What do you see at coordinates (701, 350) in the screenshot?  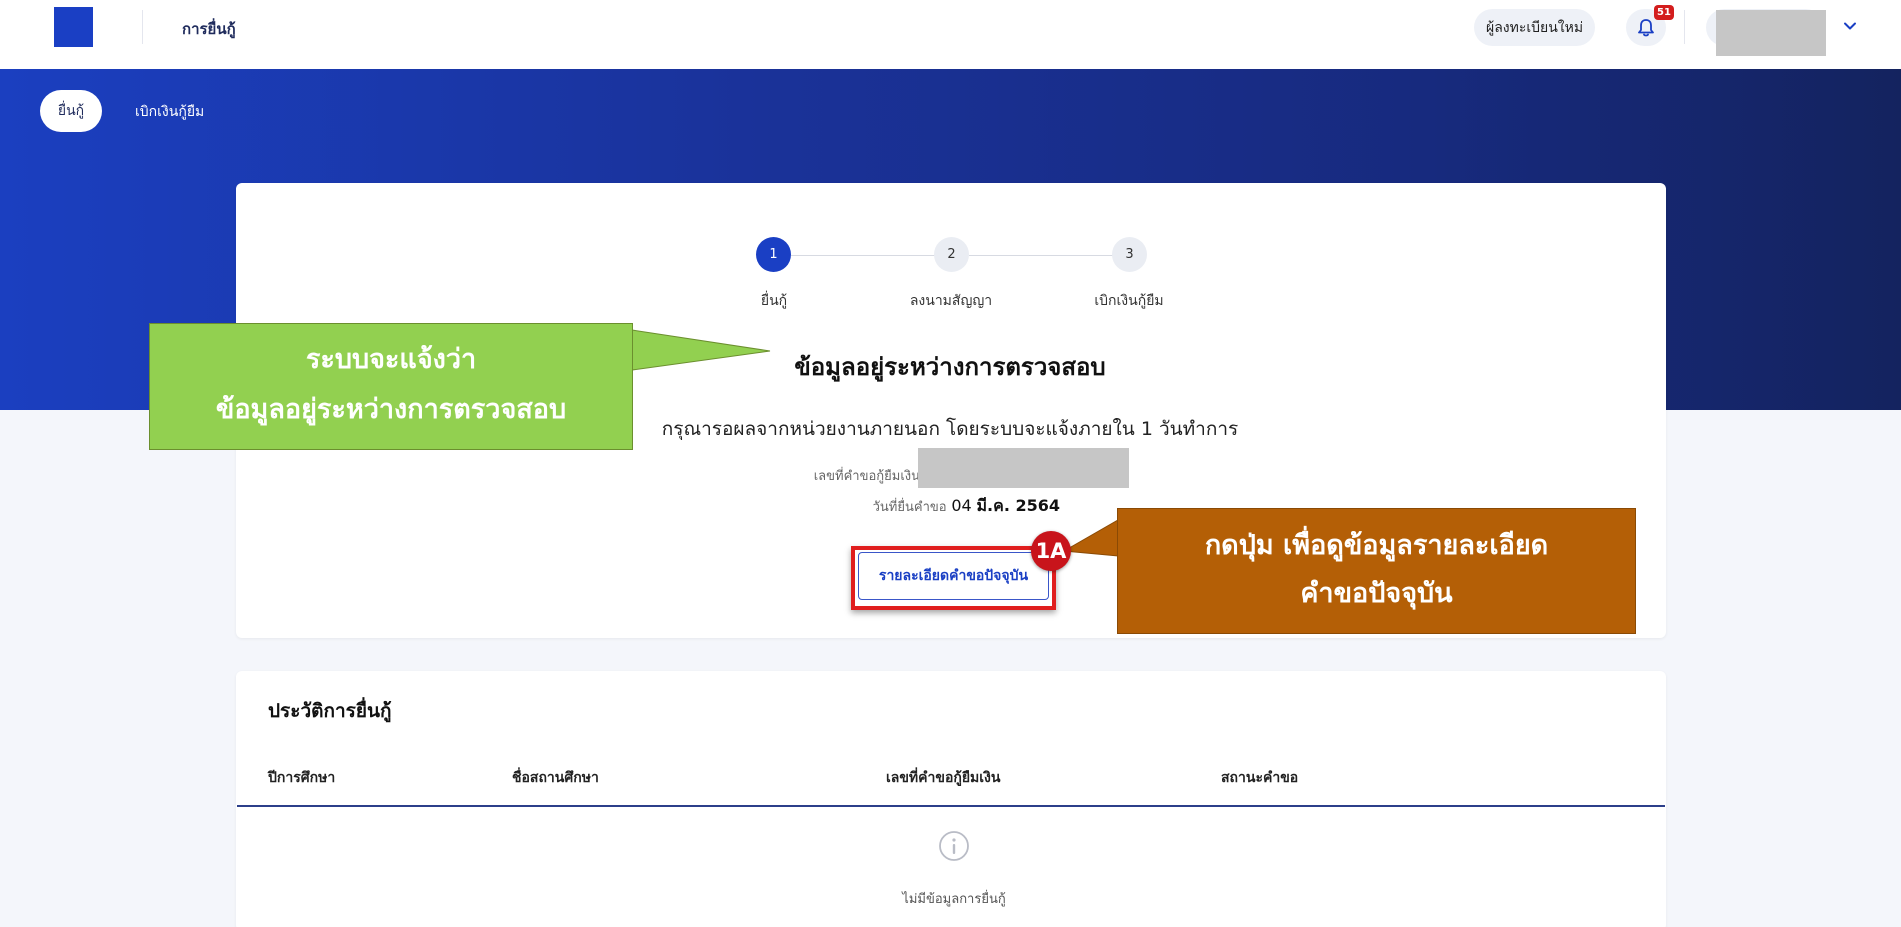 I see `green-callout-pointer` at bounding box center [701, 350].